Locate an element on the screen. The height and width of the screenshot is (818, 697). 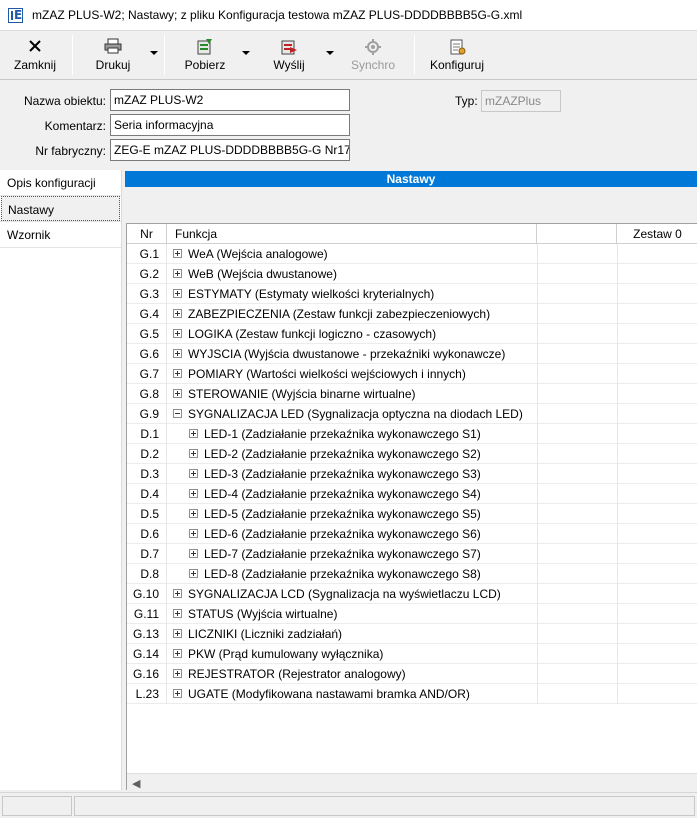
row-funkcja: STATUS (Wyjścia wirtualne) is located at coordinates (263, 614).